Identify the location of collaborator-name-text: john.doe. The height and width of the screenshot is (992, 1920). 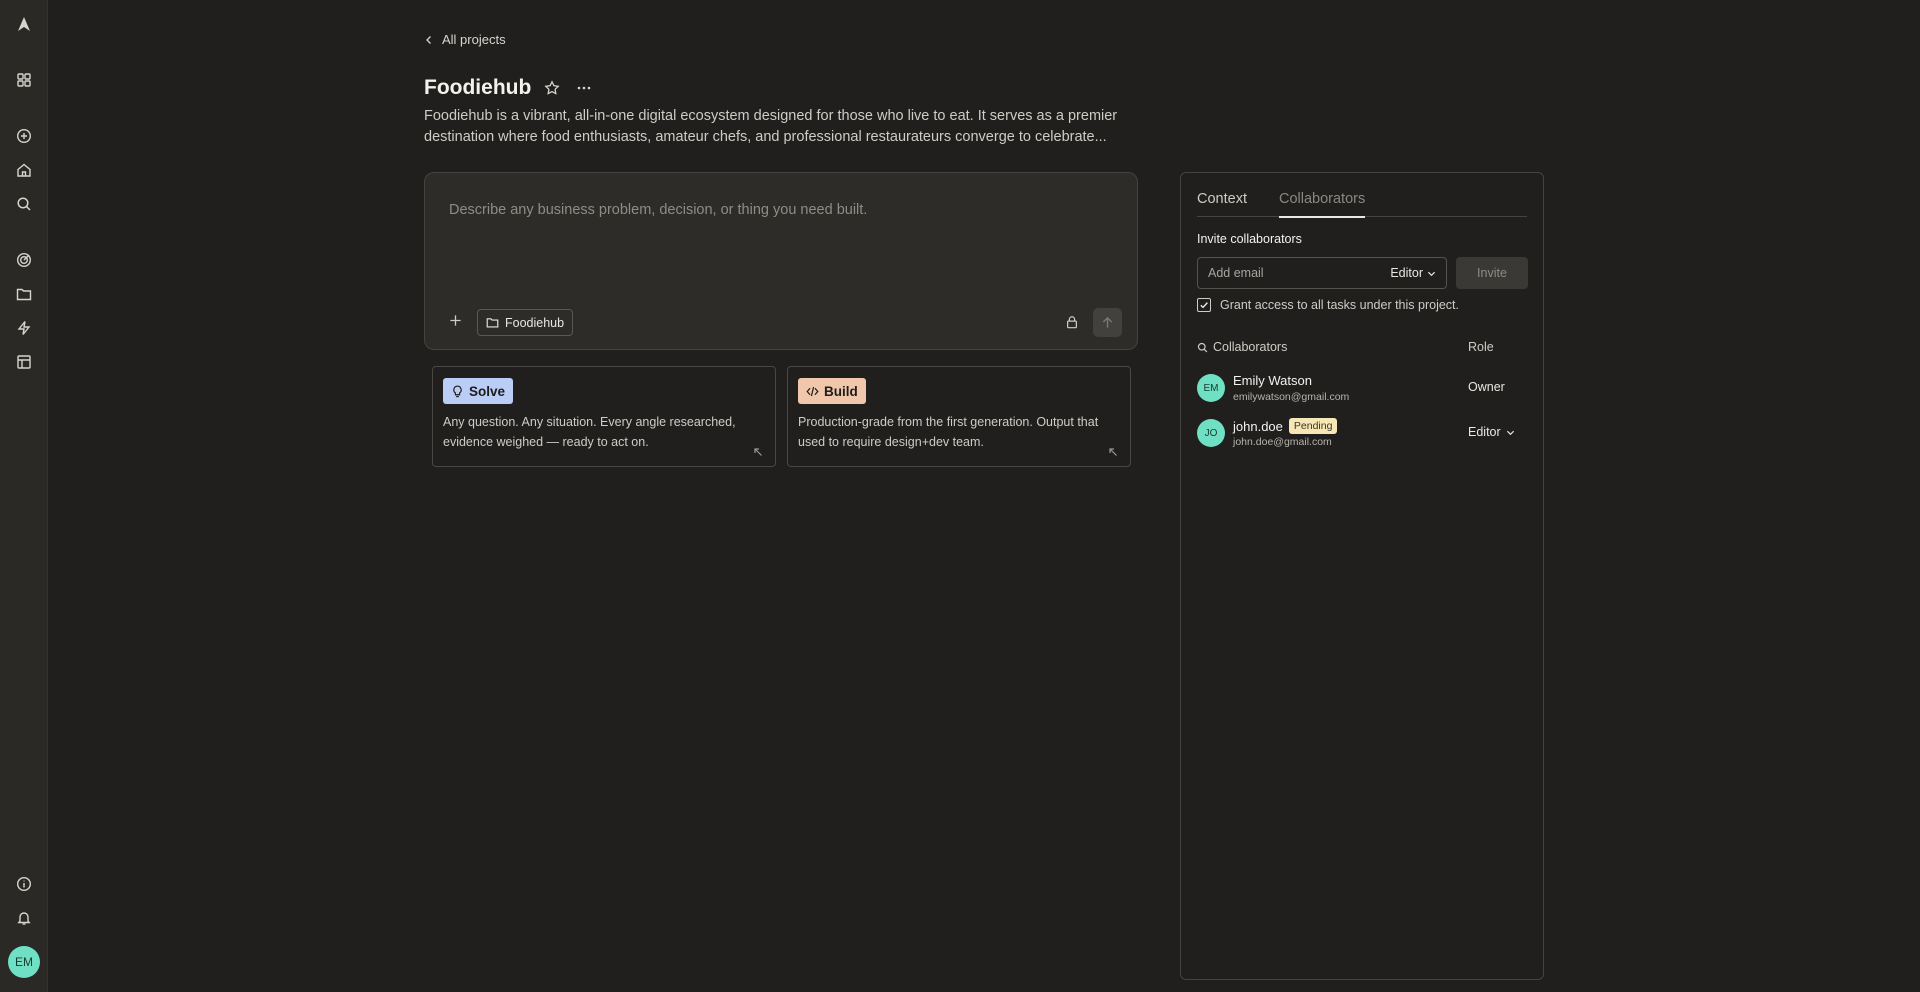
(1258, 426).